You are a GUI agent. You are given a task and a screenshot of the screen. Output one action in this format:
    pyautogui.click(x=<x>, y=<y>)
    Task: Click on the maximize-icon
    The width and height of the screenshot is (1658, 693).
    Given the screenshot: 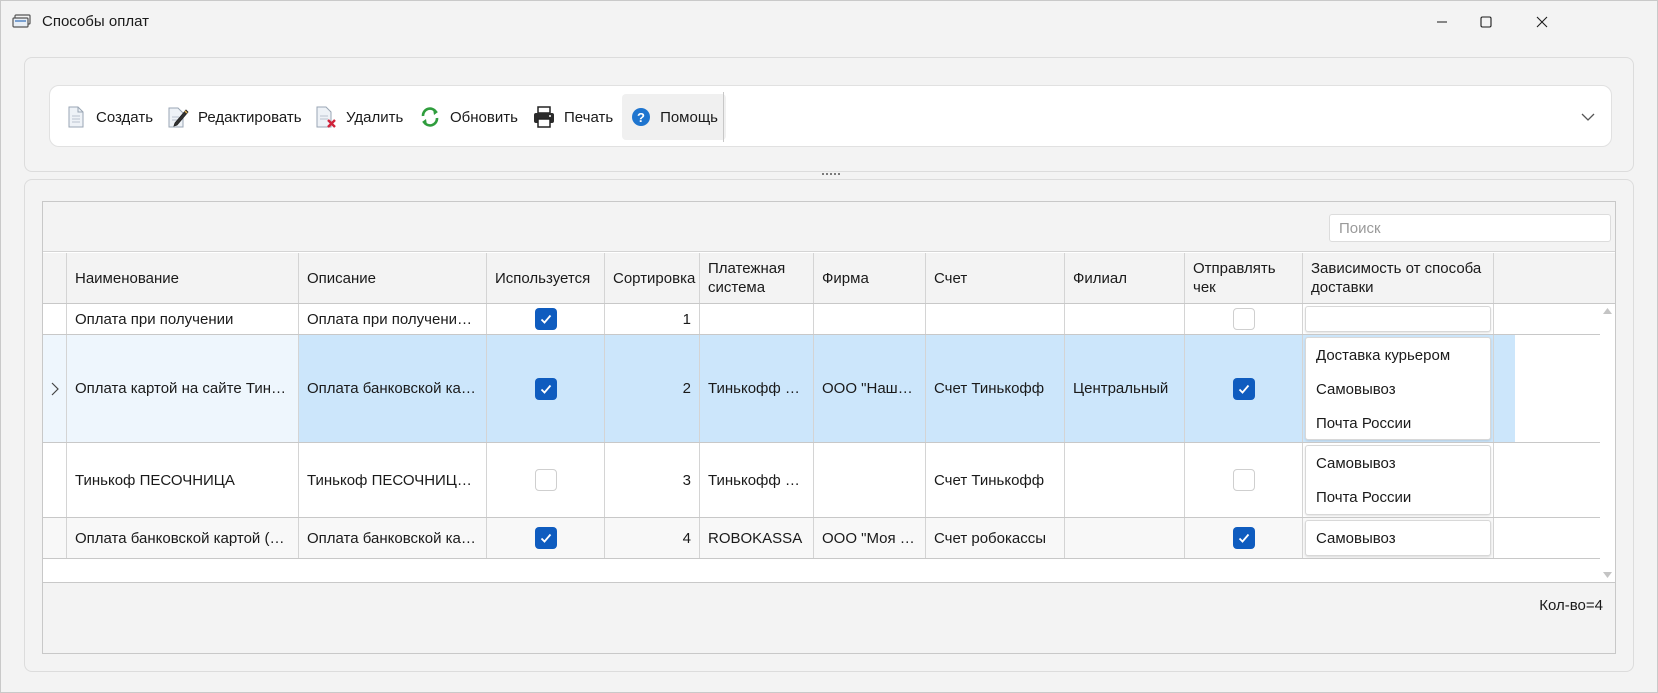 What is the action you would take?
    pyautogui.click(x=1486, y=22)
    